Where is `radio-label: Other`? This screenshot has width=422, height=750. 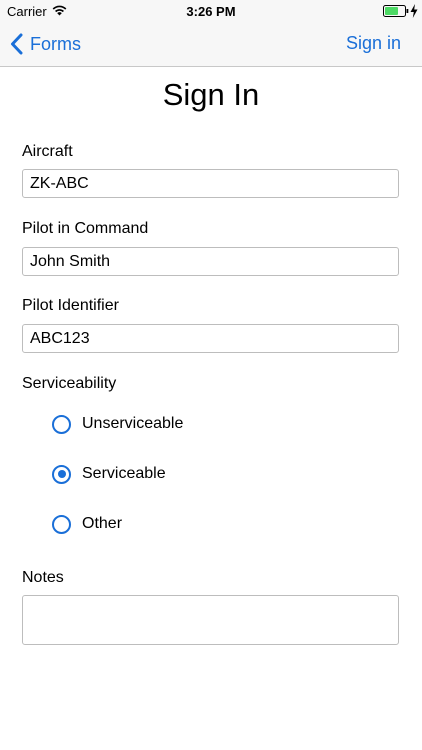 radio-label: Other is located at coordinates (102, 523).